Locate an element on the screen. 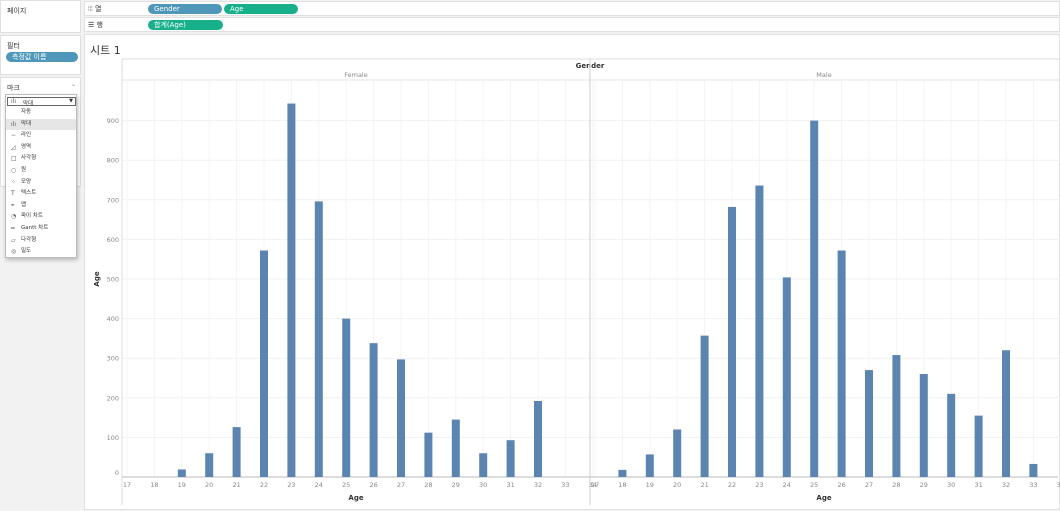 This screenshot has height=511, width=1060. shape-icon: ⁘ is located at coordinates (14, 182).